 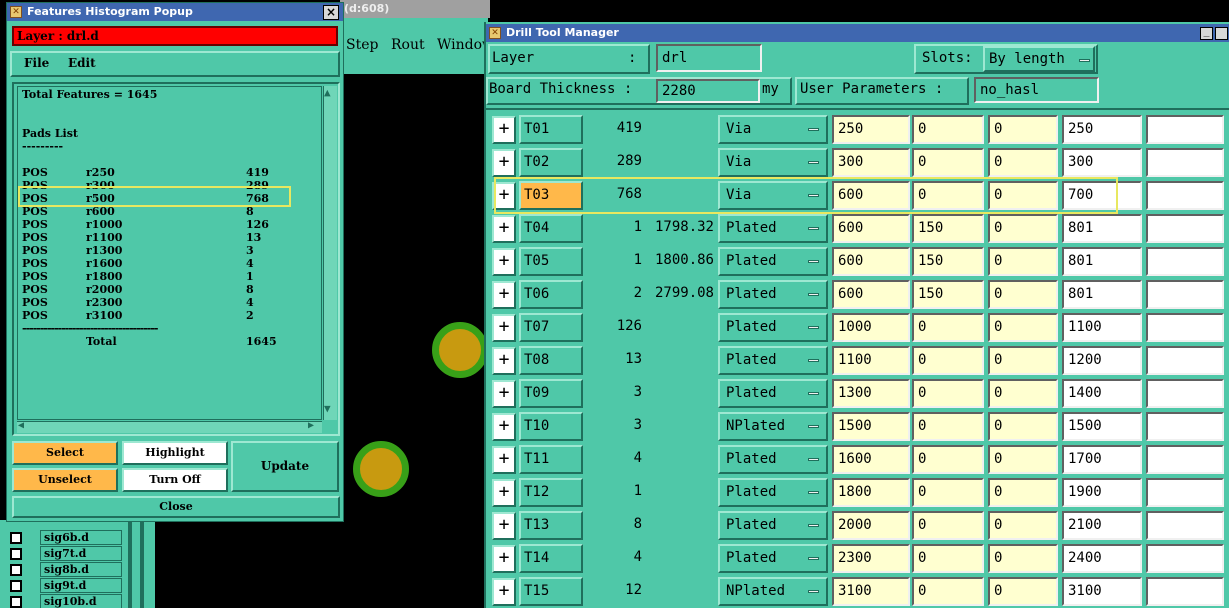 What do you see at coordinates (159, 315) in the screenshot?
I see `pads-list-row: POS r3100 2` at bounding box center [159, 315].